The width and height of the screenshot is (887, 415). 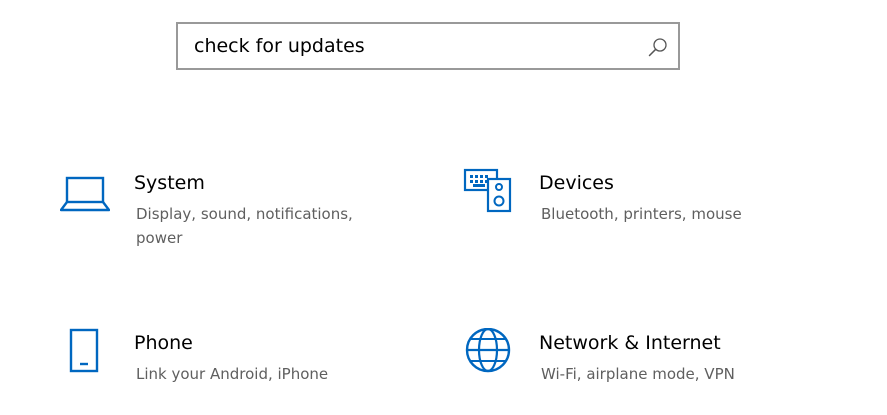 I want to click on laptop-icon, so click(x=85, y=194).